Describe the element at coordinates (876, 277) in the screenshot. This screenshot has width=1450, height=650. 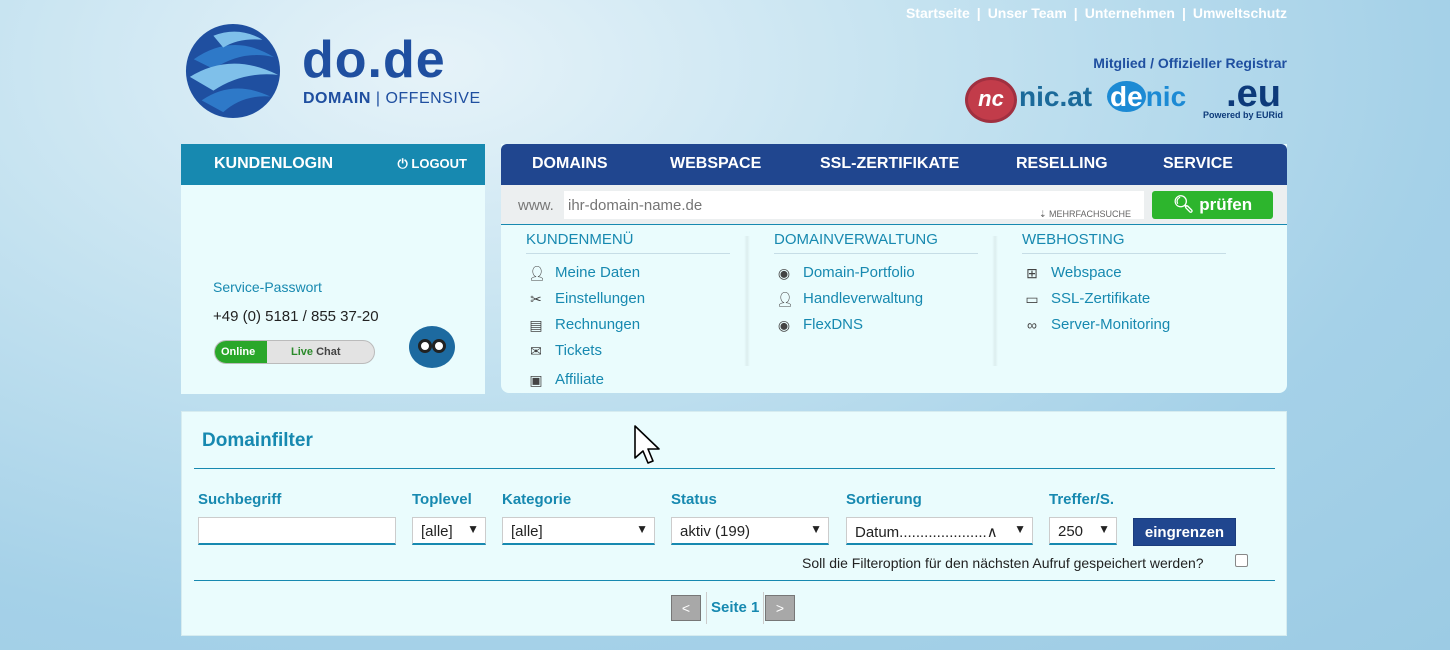
I see `menu-item-domain-portfolio: ◉ Domain-Portfolio` at that location.